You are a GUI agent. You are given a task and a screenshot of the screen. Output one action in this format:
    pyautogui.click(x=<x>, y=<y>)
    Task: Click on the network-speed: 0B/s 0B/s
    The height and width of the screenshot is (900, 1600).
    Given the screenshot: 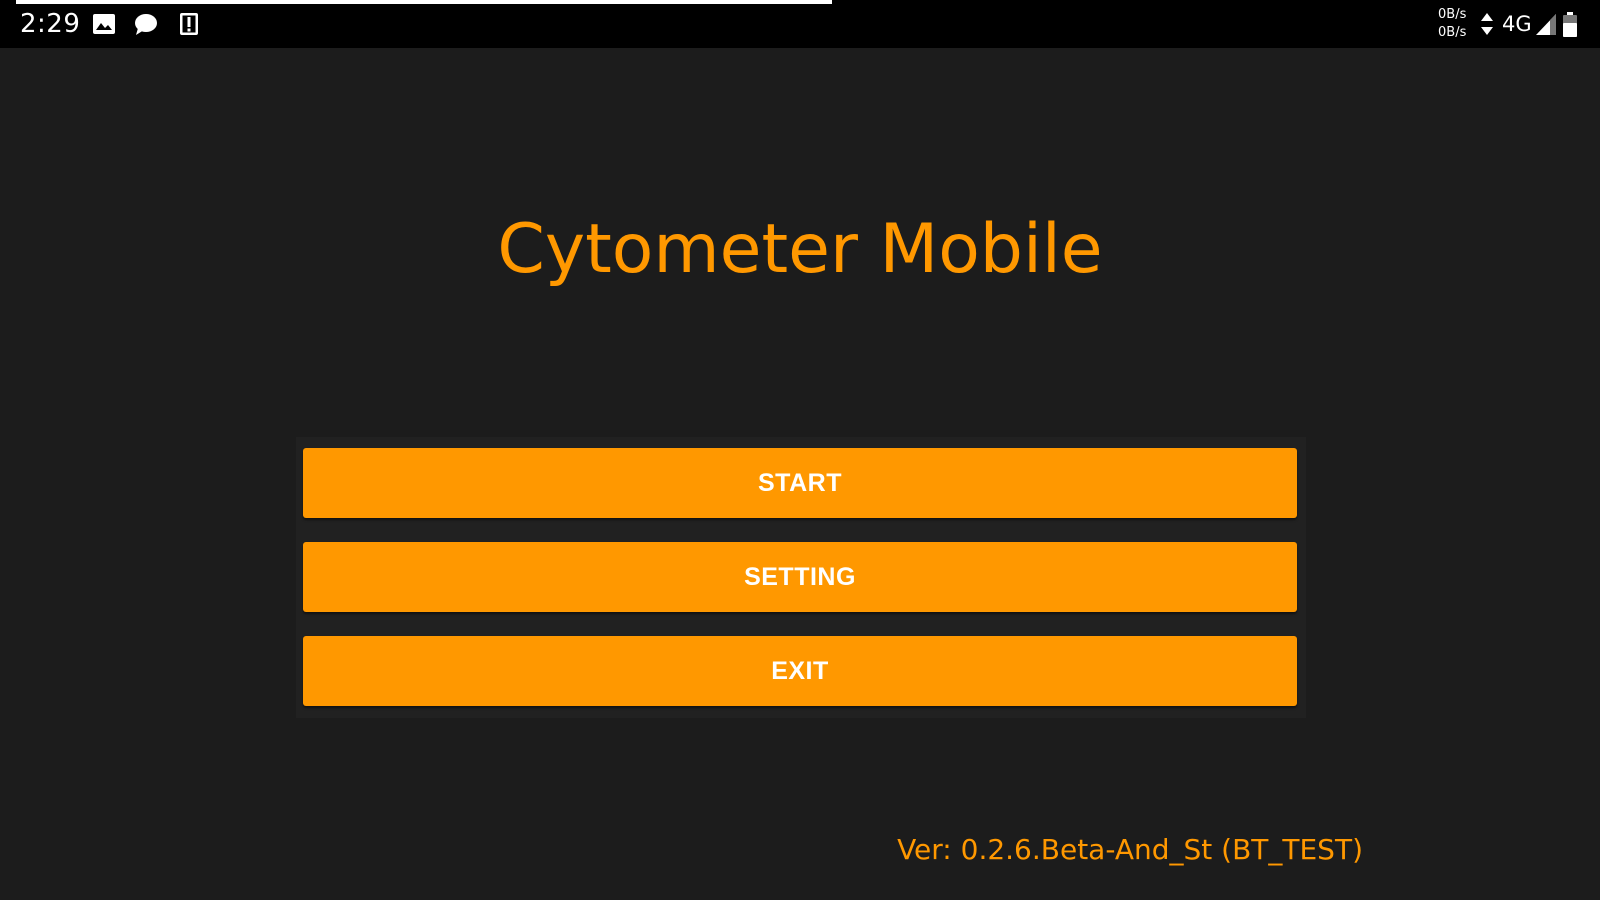 What is the action you would take?
    pyautogui.click(x=1452, y=24)
    